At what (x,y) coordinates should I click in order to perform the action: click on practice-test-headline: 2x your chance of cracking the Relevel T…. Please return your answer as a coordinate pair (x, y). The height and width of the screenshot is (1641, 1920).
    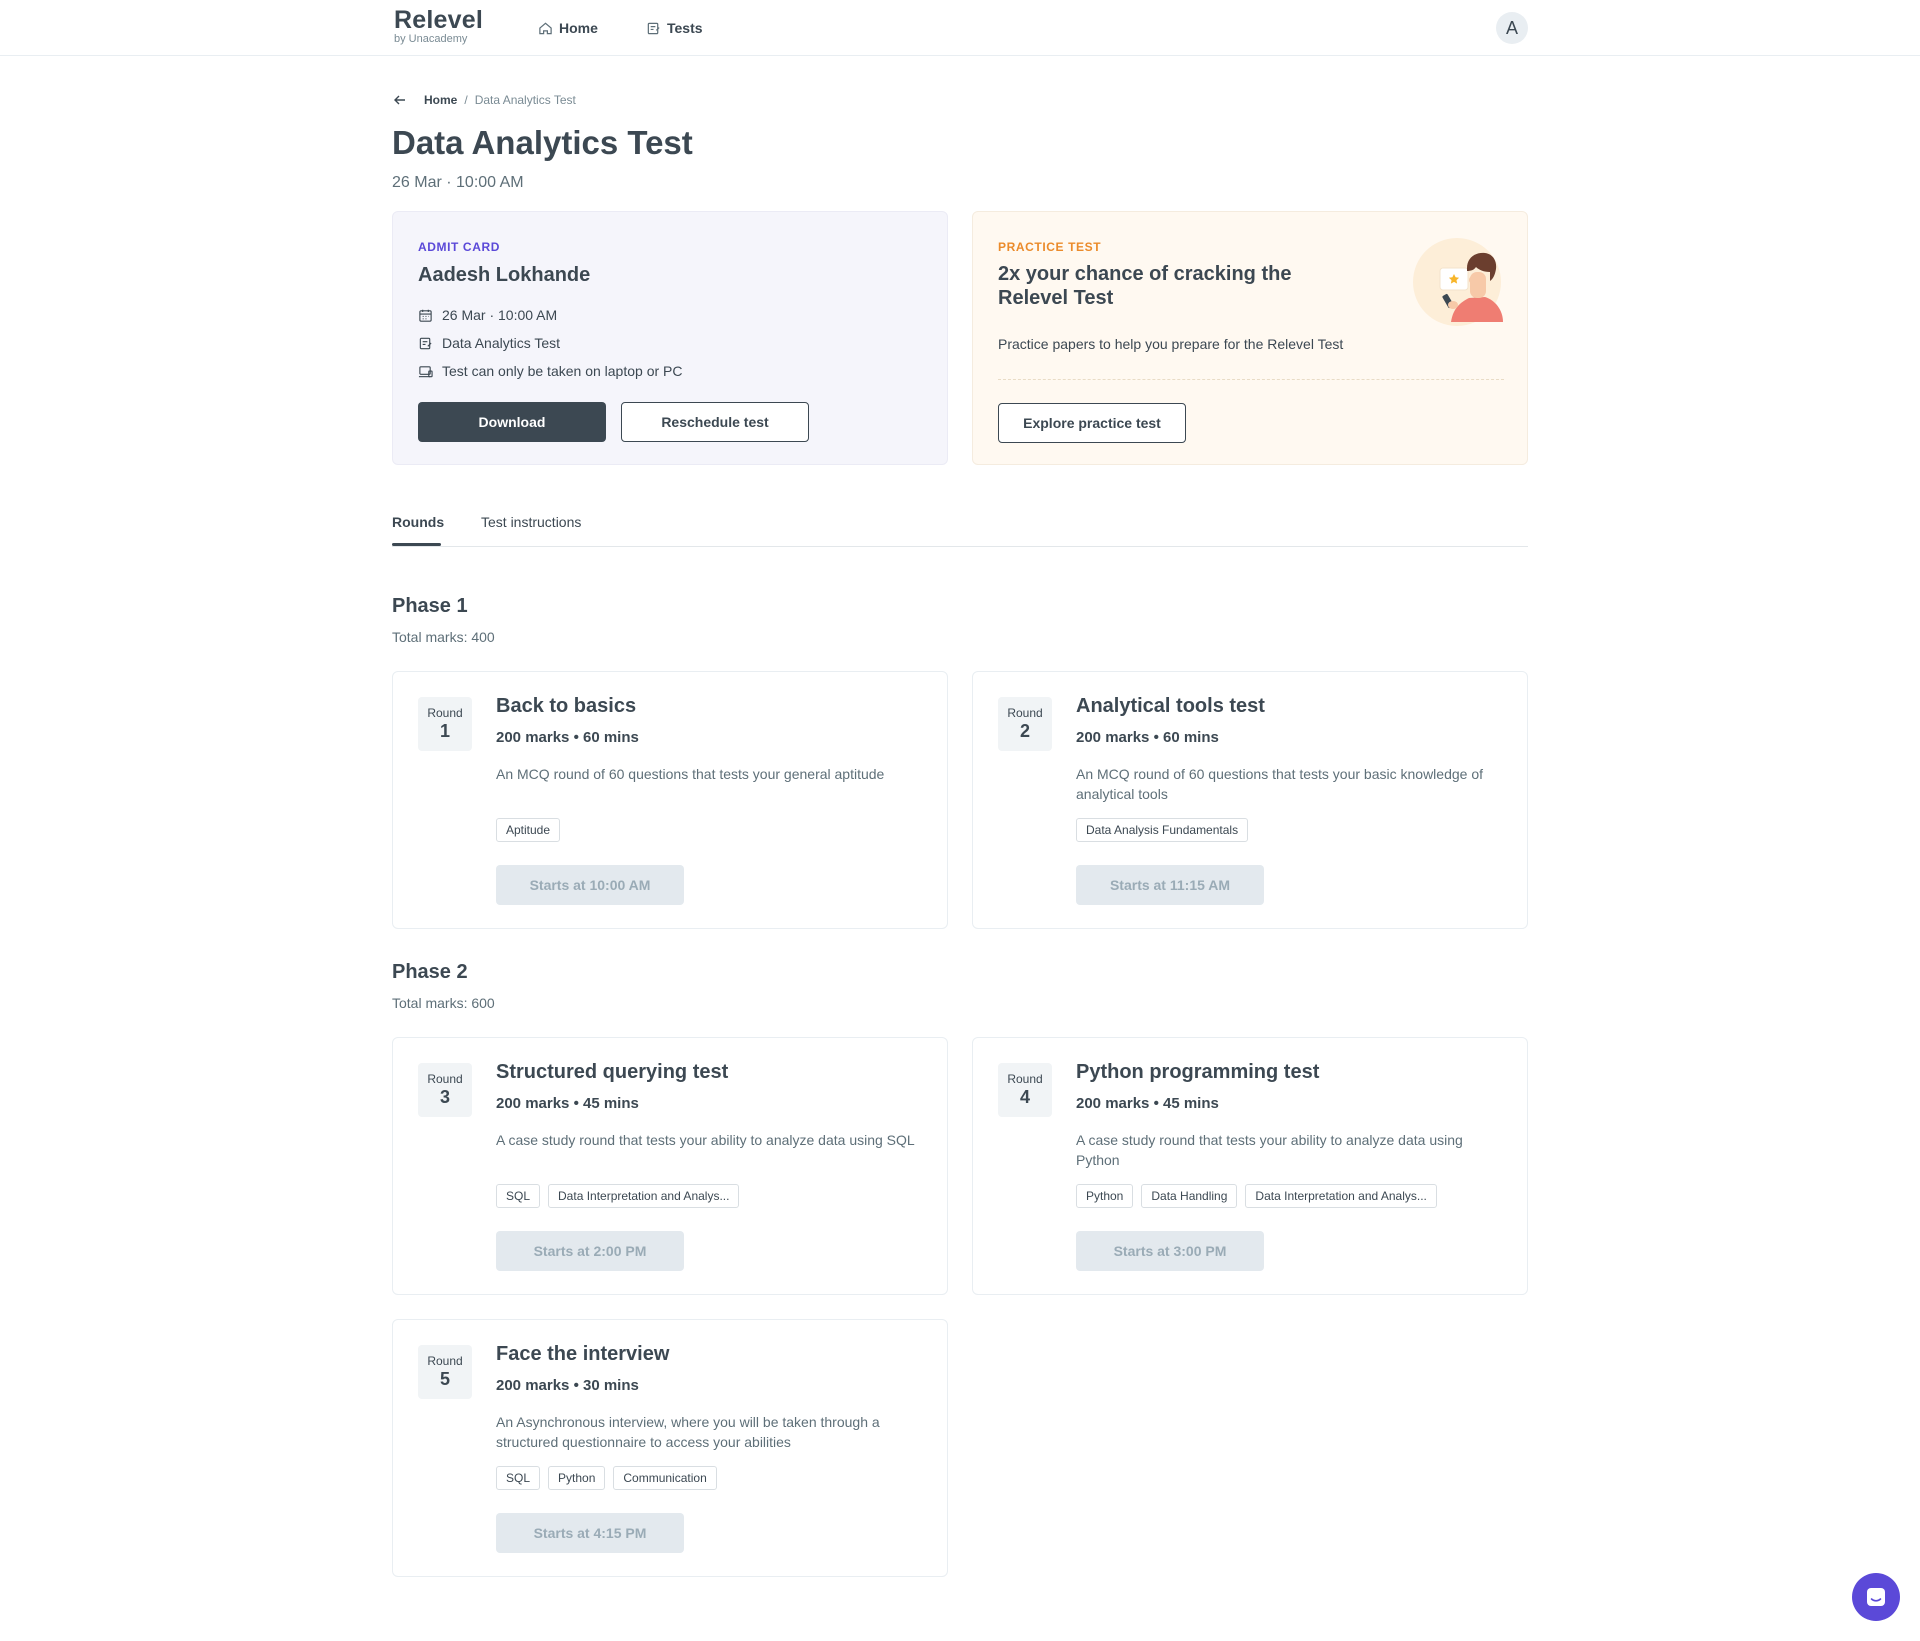
    Looking at the image, I should click on (1145, 286).